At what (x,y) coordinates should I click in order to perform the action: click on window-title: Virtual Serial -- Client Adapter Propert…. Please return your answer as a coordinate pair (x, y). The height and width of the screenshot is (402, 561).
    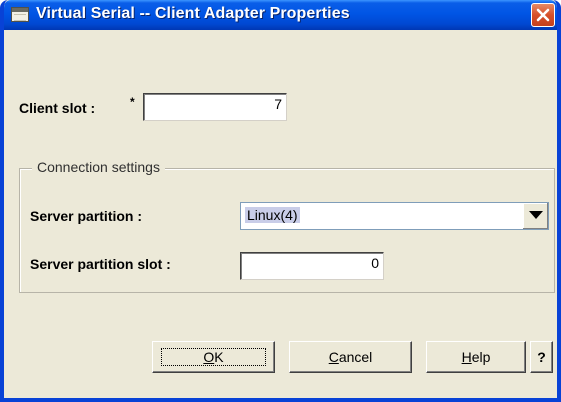
    Looking at the image, I should click on (193, 13).